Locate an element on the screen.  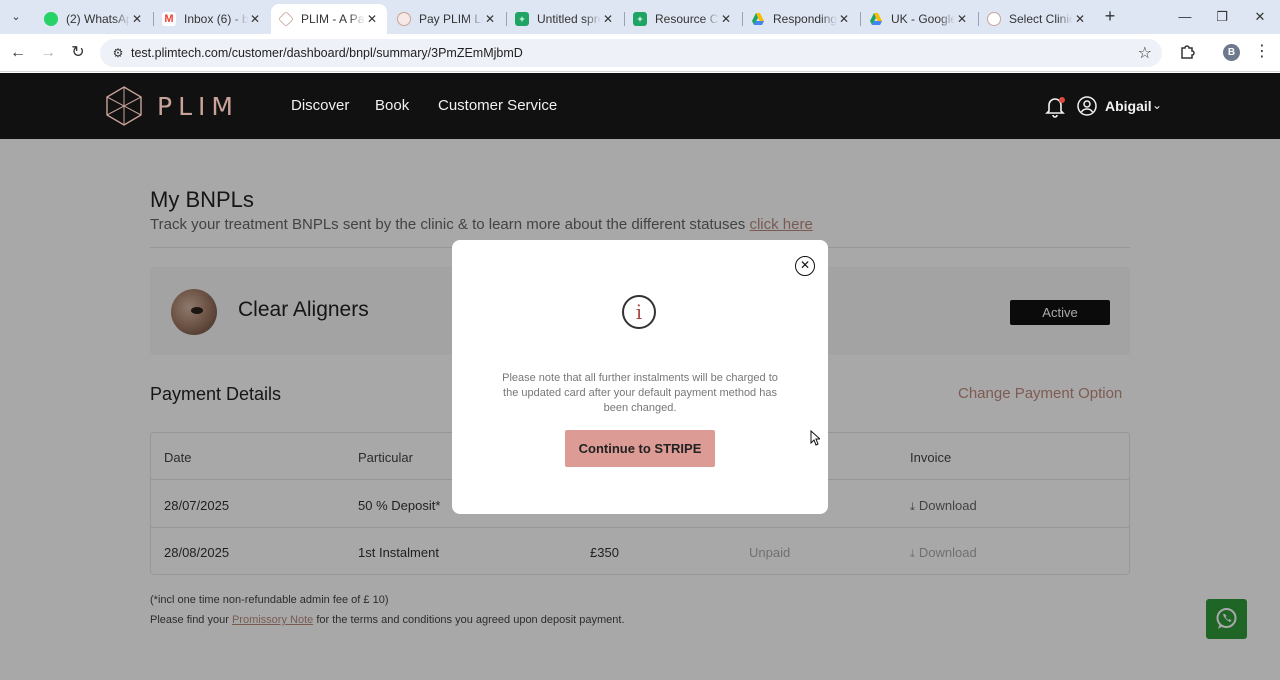
tab-title: Responding is located at coordinates (805, 19).